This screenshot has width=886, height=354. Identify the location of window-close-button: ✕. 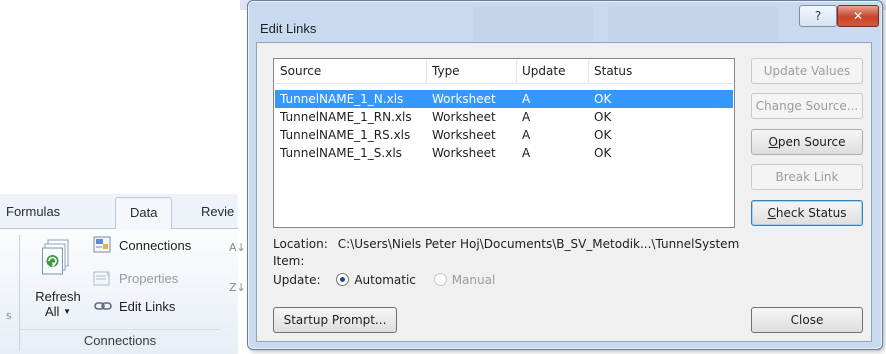
(858, 16).